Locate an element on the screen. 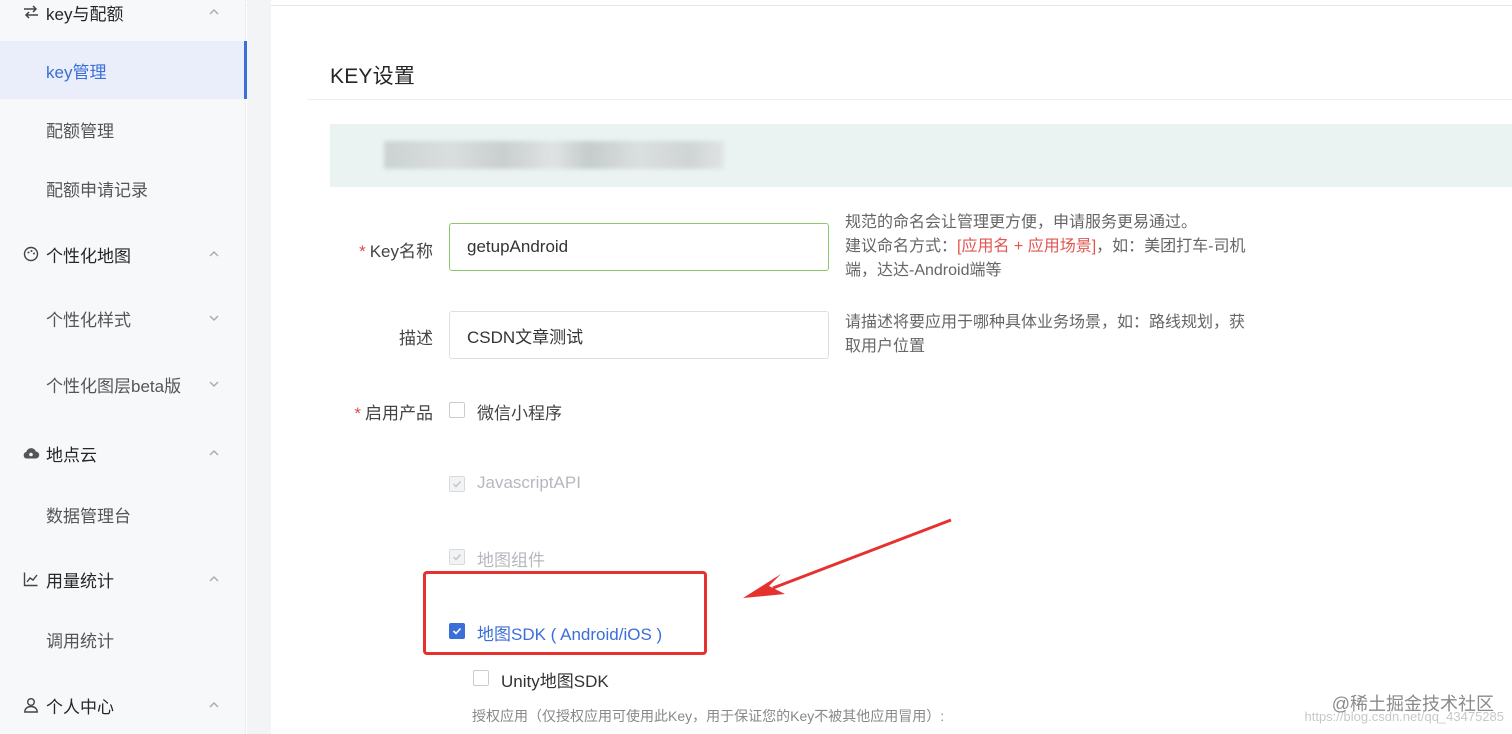 The width and height of the screenshot is (1512, 734). sidebar-item-label: 调用统计 is located at coordinates (80, 641).